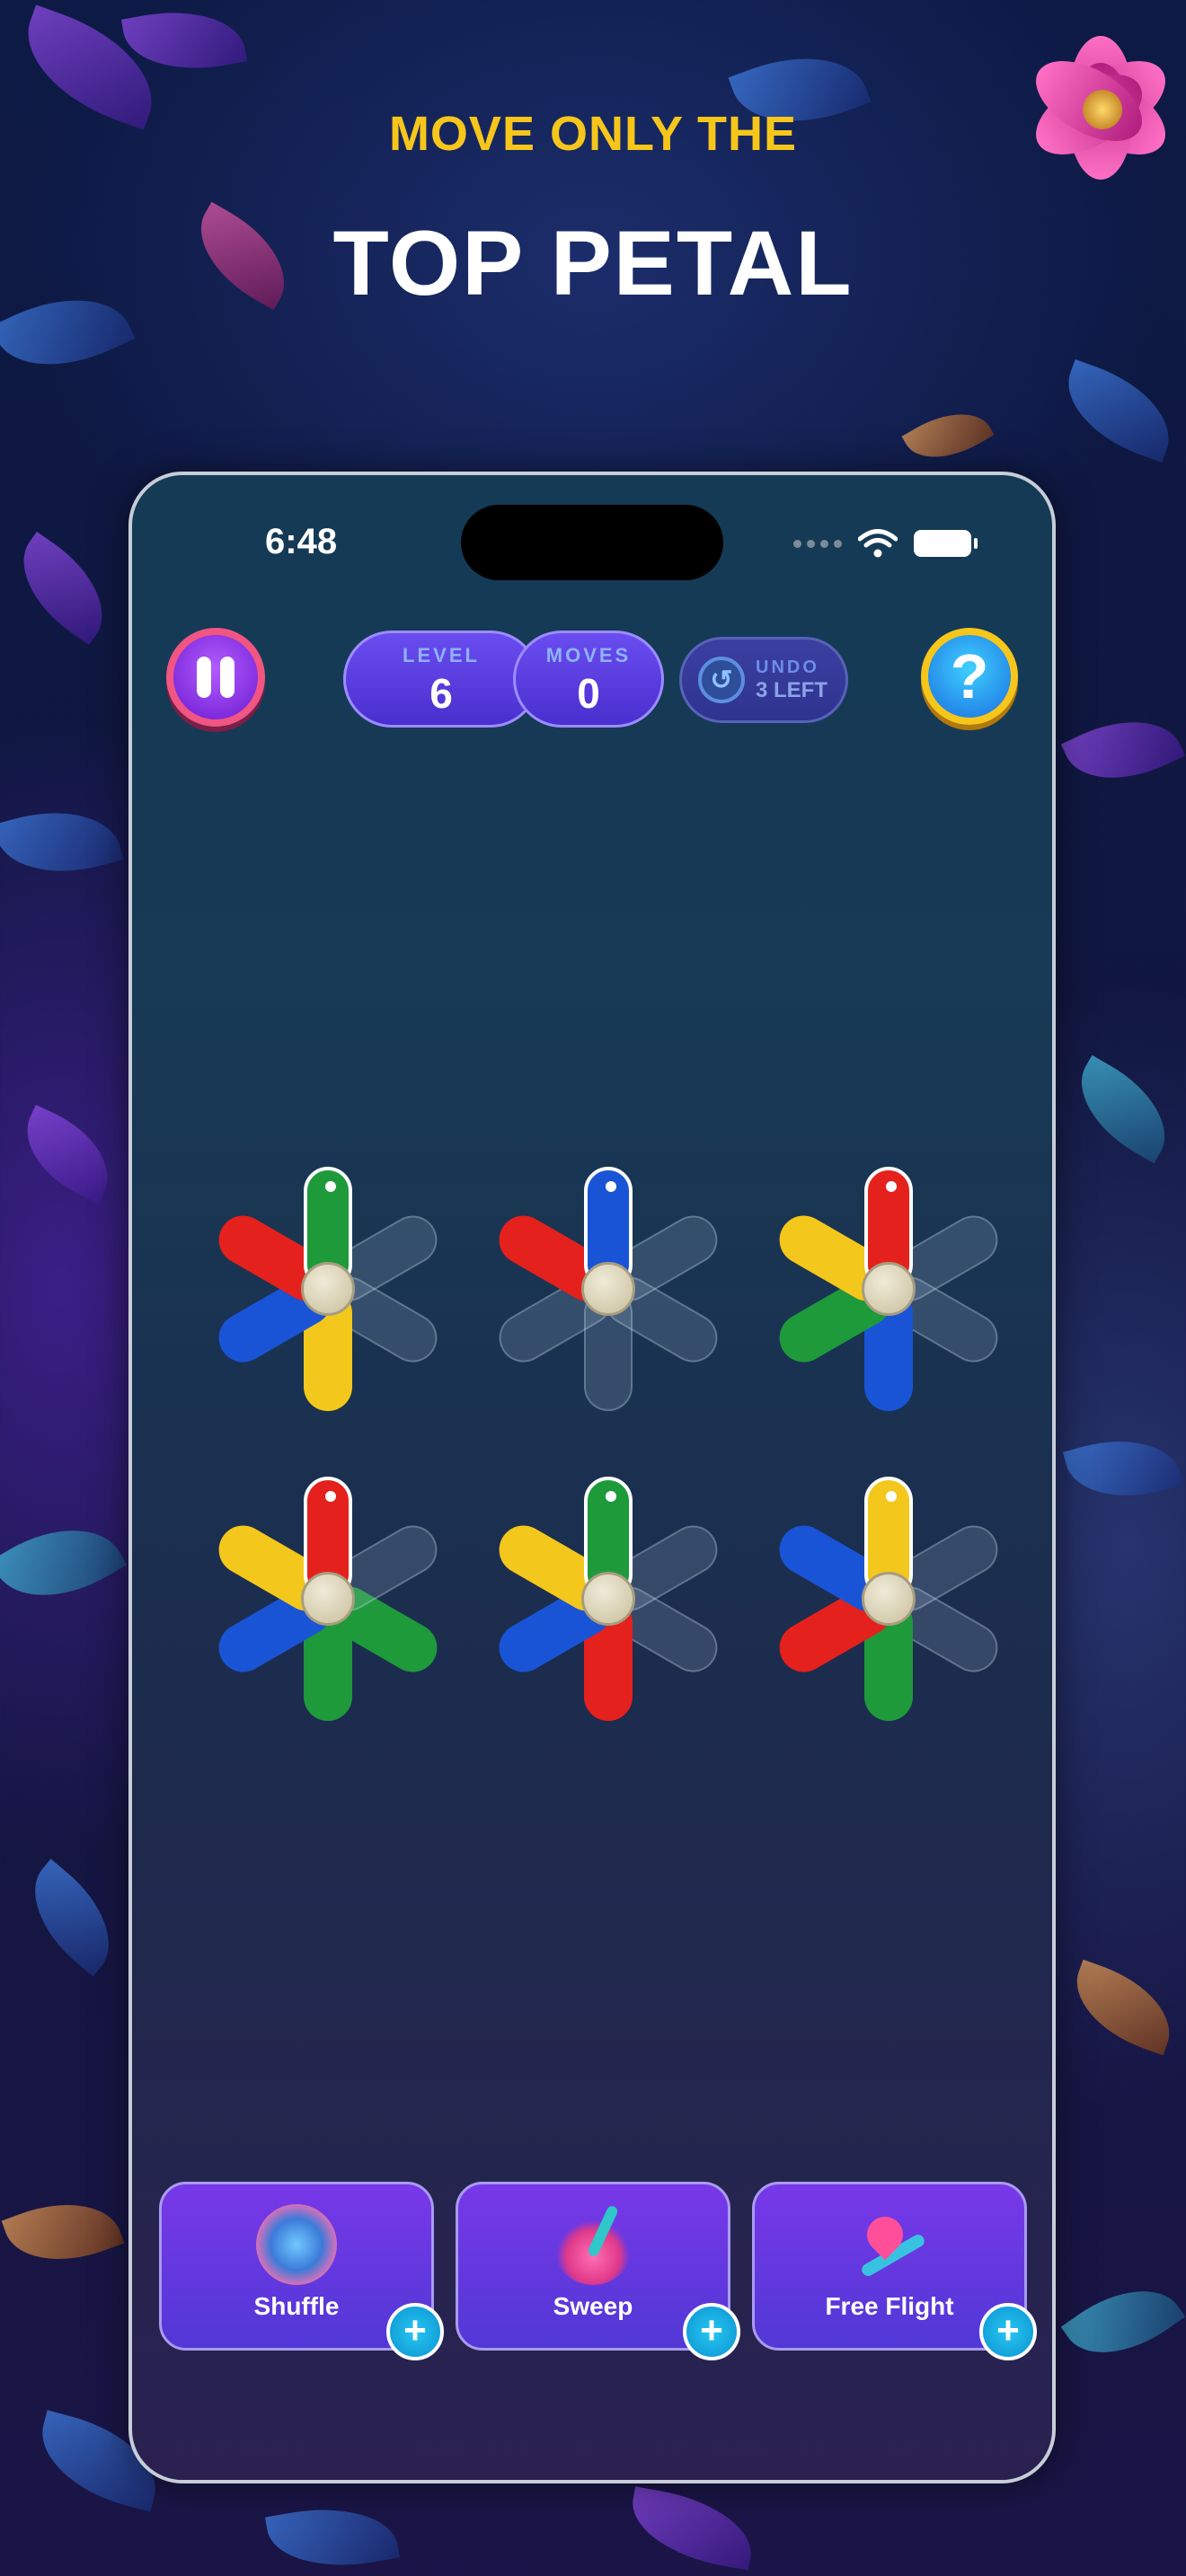 The image size is (1186, 2576). Describe the element at coordinates (593, 2244) in the screenshot. I see `broom-icon` at that location.